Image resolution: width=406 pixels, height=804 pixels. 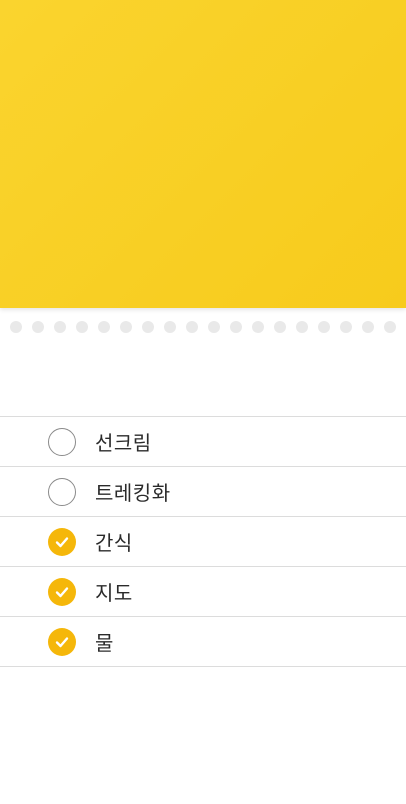 What do you see at coordinates (203, 492) in the screenshot?
I see `checklist-item-trekking-shoes: 트레킹화` at bounding box center [203, 492].